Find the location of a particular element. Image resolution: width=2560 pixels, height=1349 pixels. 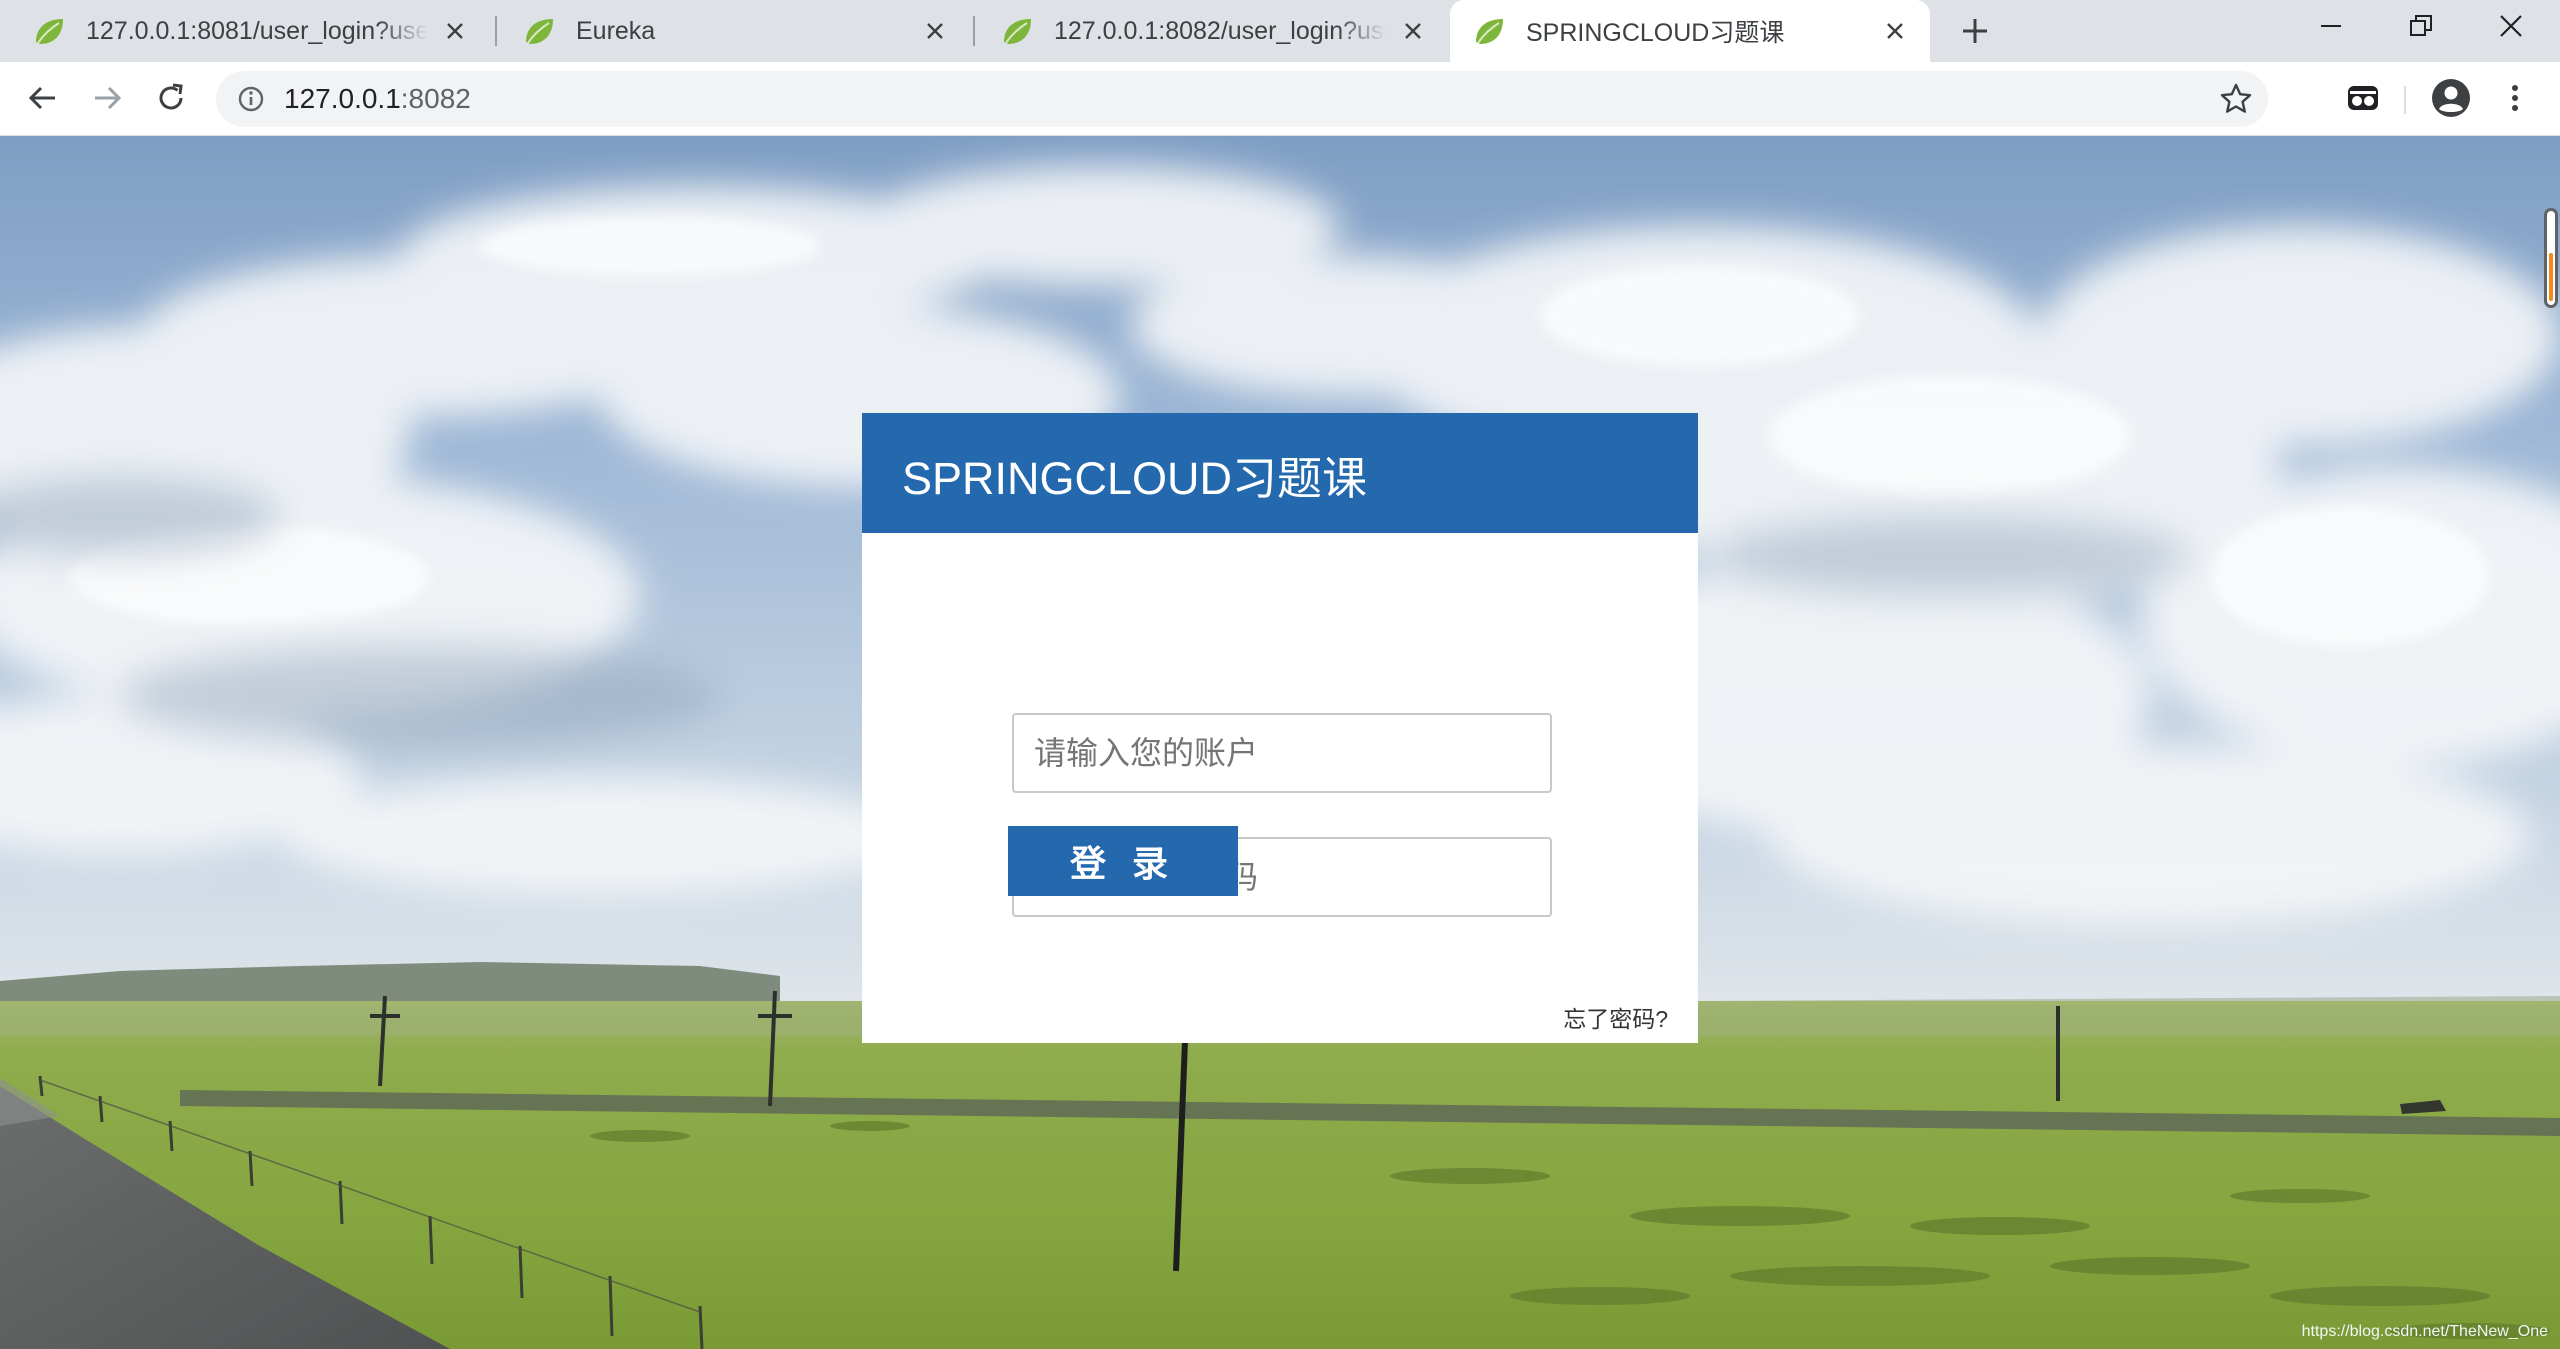

tab-title: 127.0.0.1:8081/user_login?user is located at coordinates (257, 30).